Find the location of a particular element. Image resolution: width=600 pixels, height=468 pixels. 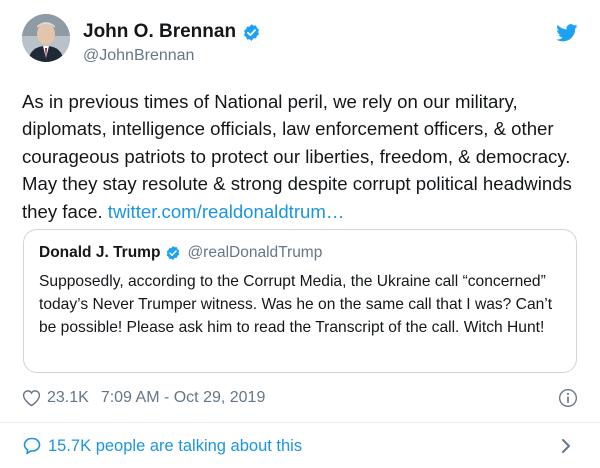

heart-icon is located at coordinates (31, 398).